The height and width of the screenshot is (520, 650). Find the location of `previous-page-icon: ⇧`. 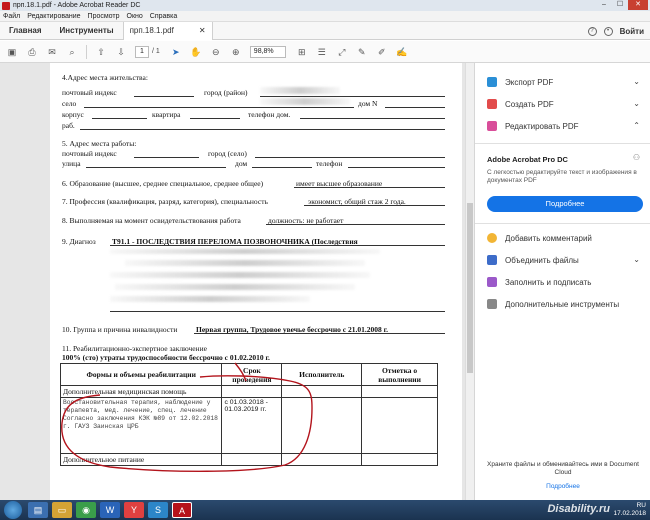

previous-page-icon: ⇧ is located at coordinates (101, 52).